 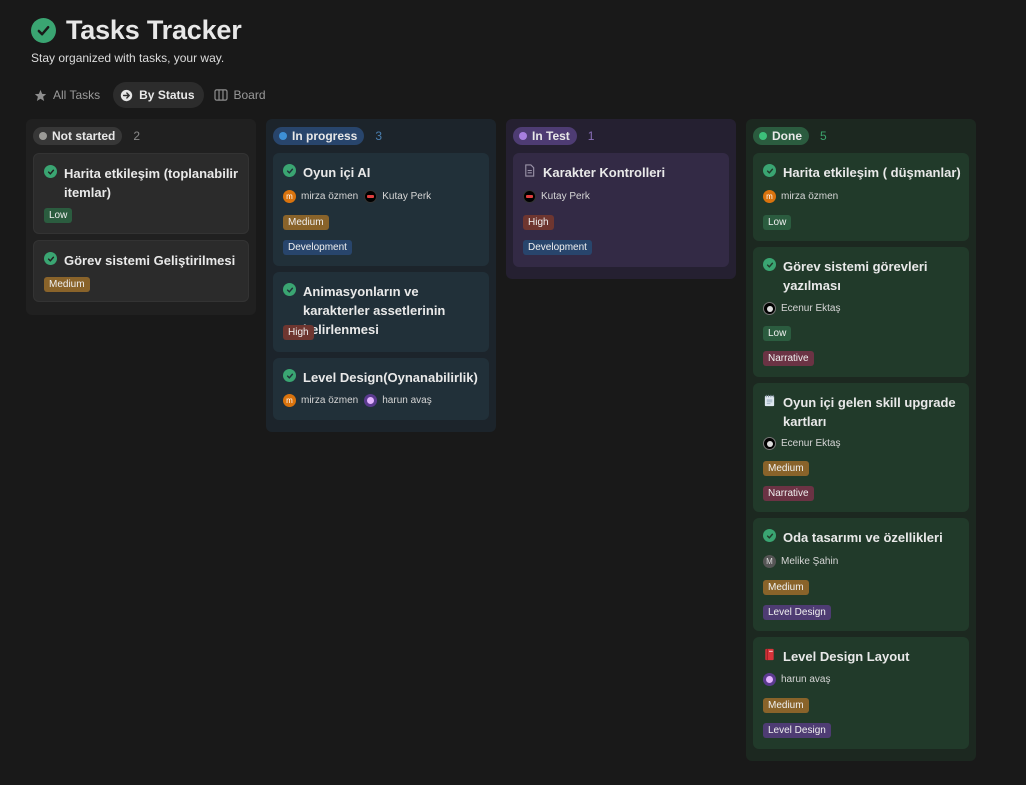 What do you see at coordinates (855, 276) in the screenshot?
I see `task-title: Görev sistemi görevleri yazılması` at bounding box center [855, 276].